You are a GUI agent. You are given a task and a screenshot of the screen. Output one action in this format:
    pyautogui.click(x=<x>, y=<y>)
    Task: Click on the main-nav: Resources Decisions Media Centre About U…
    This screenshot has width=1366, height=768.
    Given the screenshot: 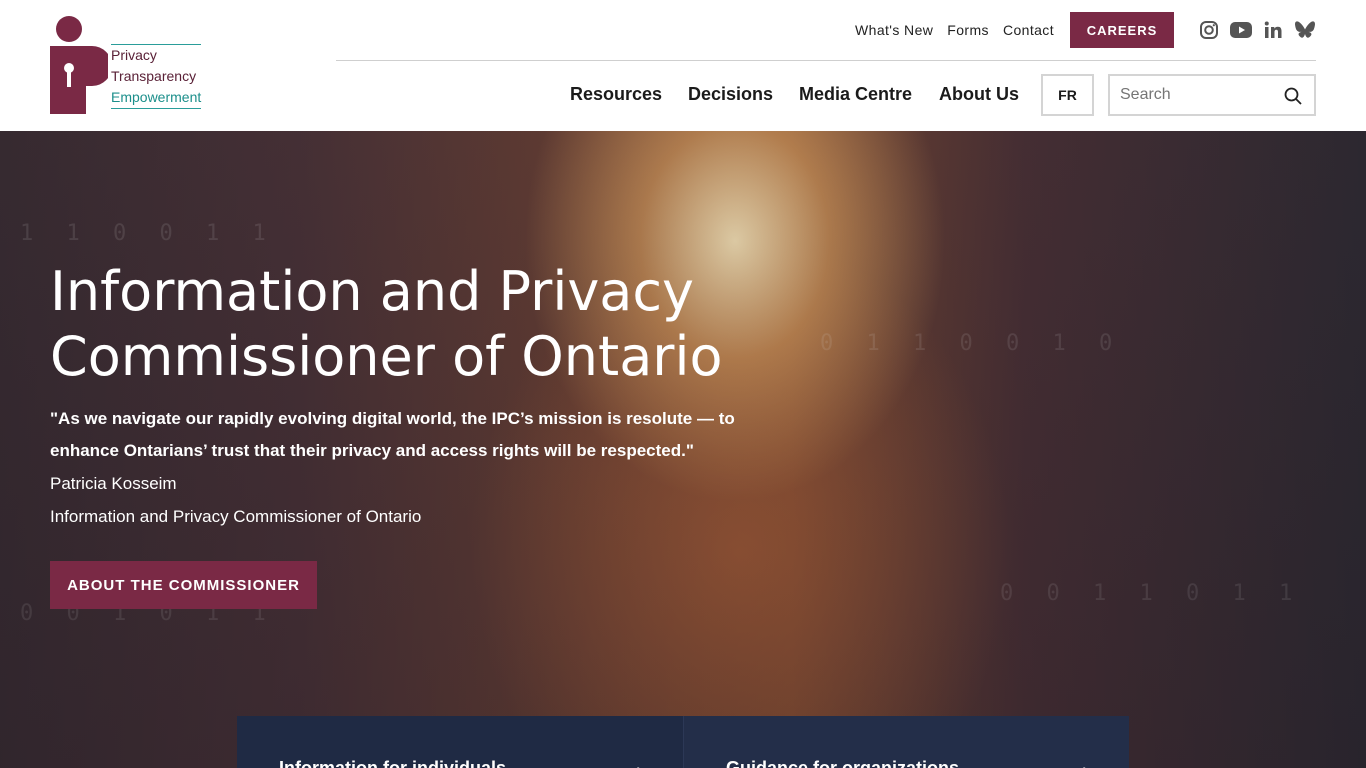 What is the action you would take?
    pyautogui.click(x=683, y=95)
    